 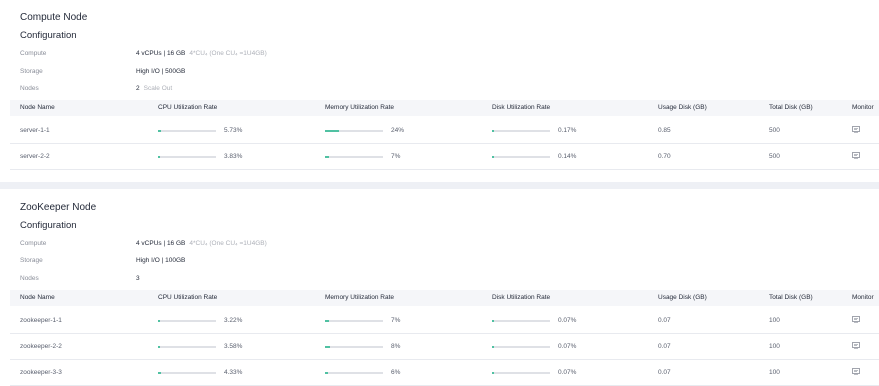 I want to click on node-name: zookeeper-2-2, so click(x=41, y=346).